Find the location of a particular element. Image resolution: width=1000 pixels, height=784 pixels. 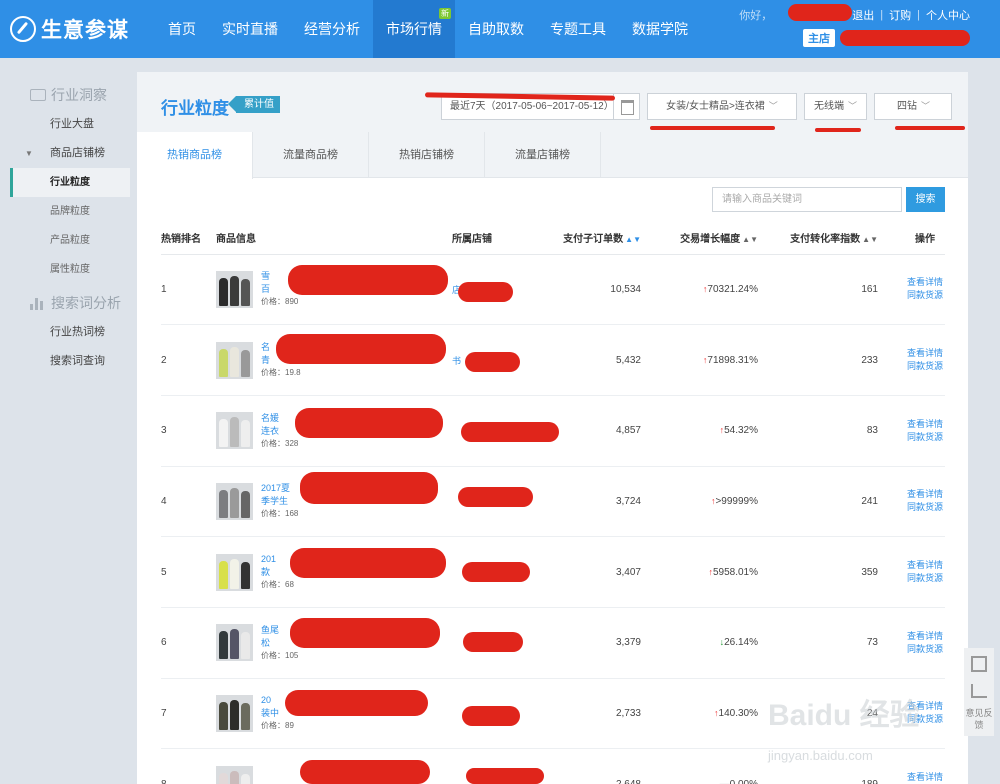

table-row: 6 鱼尾 松 价格：105 3,379 ↓26.14% 73 查看详情 同款货源 is located at coordinates (553, 643).